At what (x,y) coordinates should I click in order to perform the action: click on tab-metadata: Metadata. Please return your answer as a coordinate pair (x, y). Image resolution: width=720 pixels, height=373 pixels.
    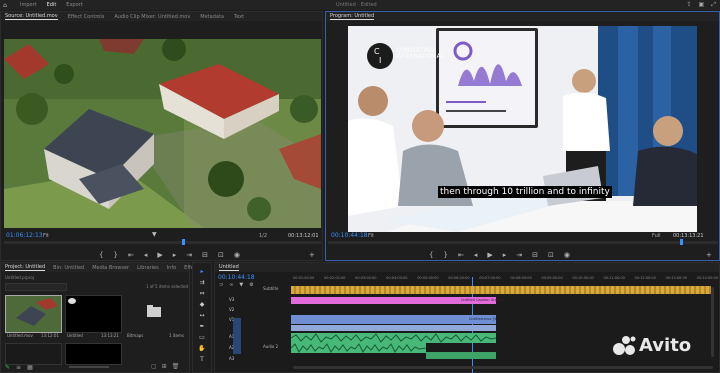
    Looking at the image, I should click on (212, 17).